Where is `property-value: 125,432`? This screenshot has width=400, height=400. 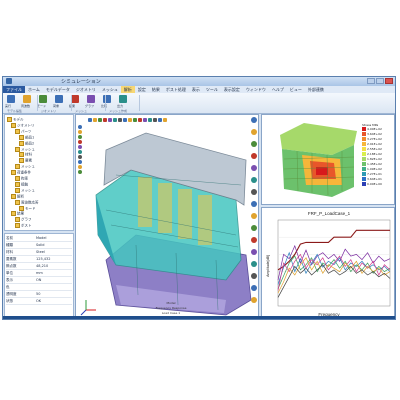
property-value: 125,432 is located at coordinates (43, 259).